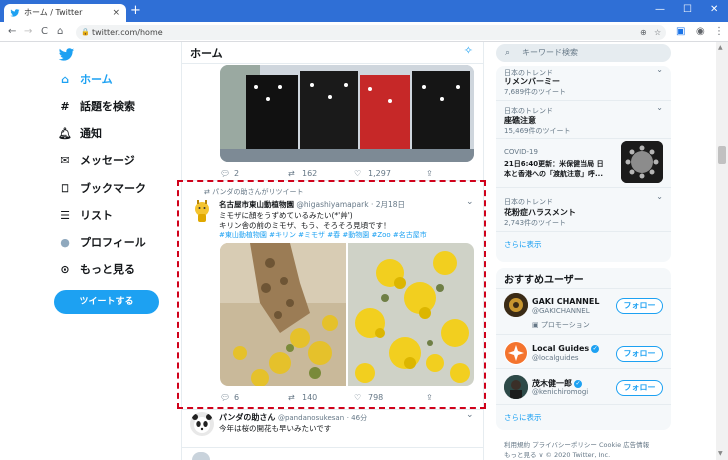 Image resolution: width=728 pixels, height=460 pixels. What do you see at coordinates (332, 204) in the screenshot?
I see `tweet-author-handle: @higashiyamapark` at bounding box center [332, 204].